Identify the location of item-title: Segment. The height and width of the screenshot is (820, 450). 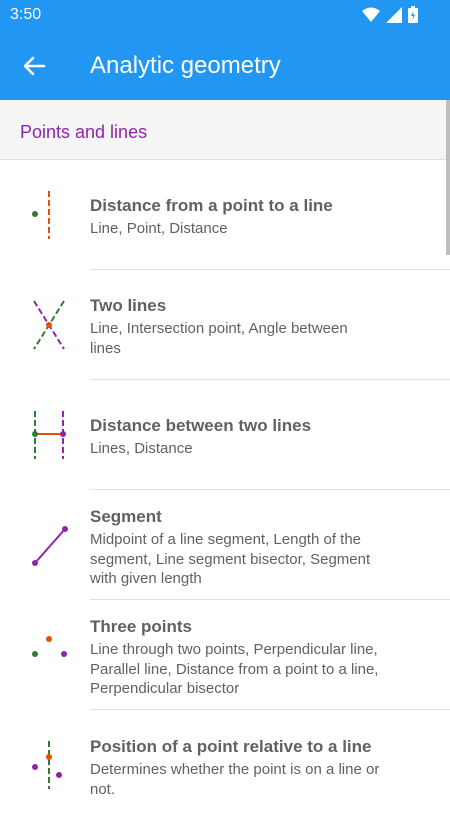
(126, 516).